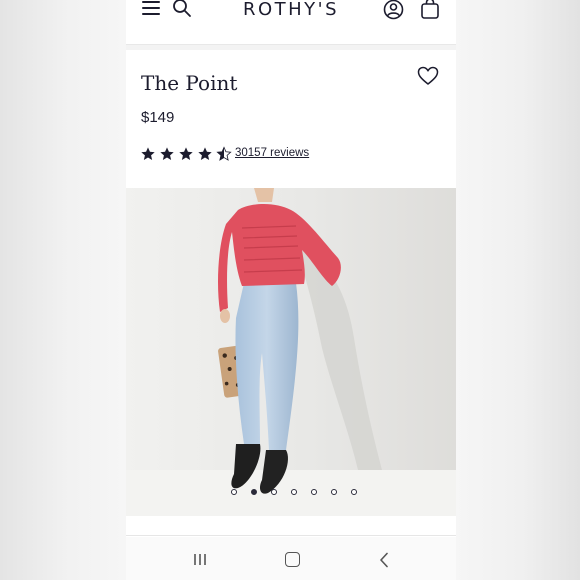  Describe the element at coordinates (384, 560) in the screenshot. I see `back-icon` at that location.